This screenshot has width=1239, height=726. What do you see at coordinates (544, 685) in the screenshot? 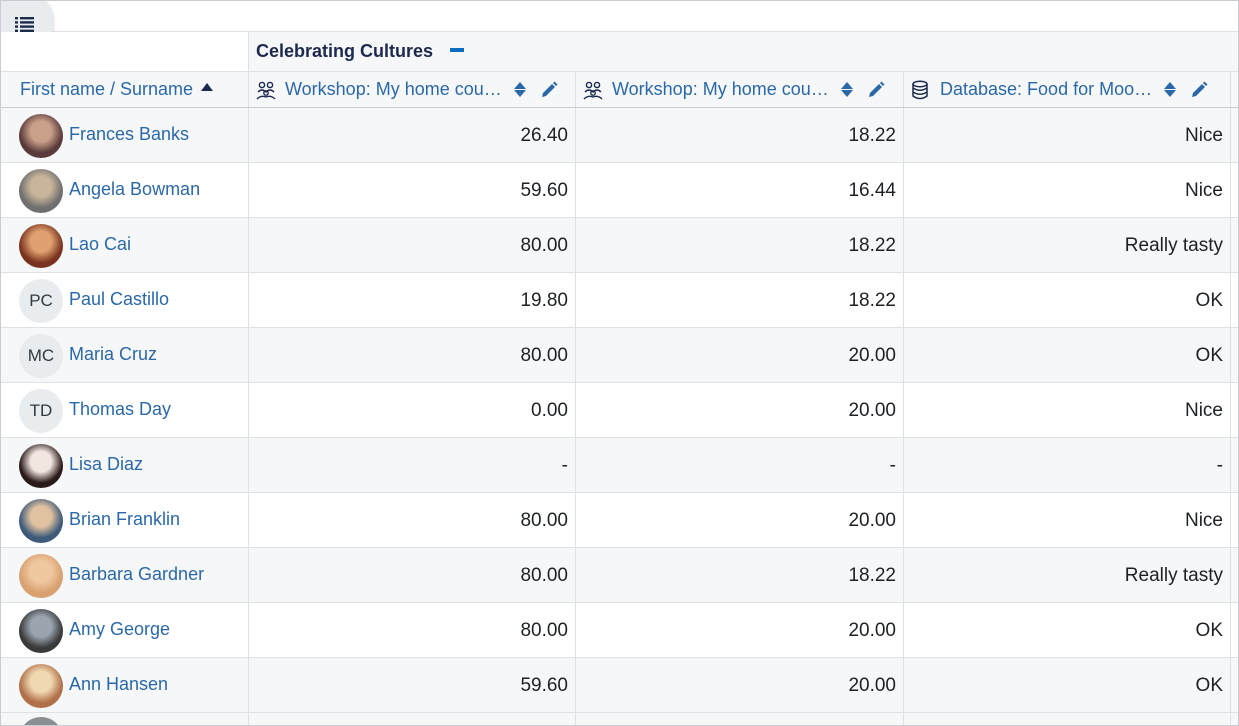
I see `grade-value: 59.60` at bounding box center [544, 685].